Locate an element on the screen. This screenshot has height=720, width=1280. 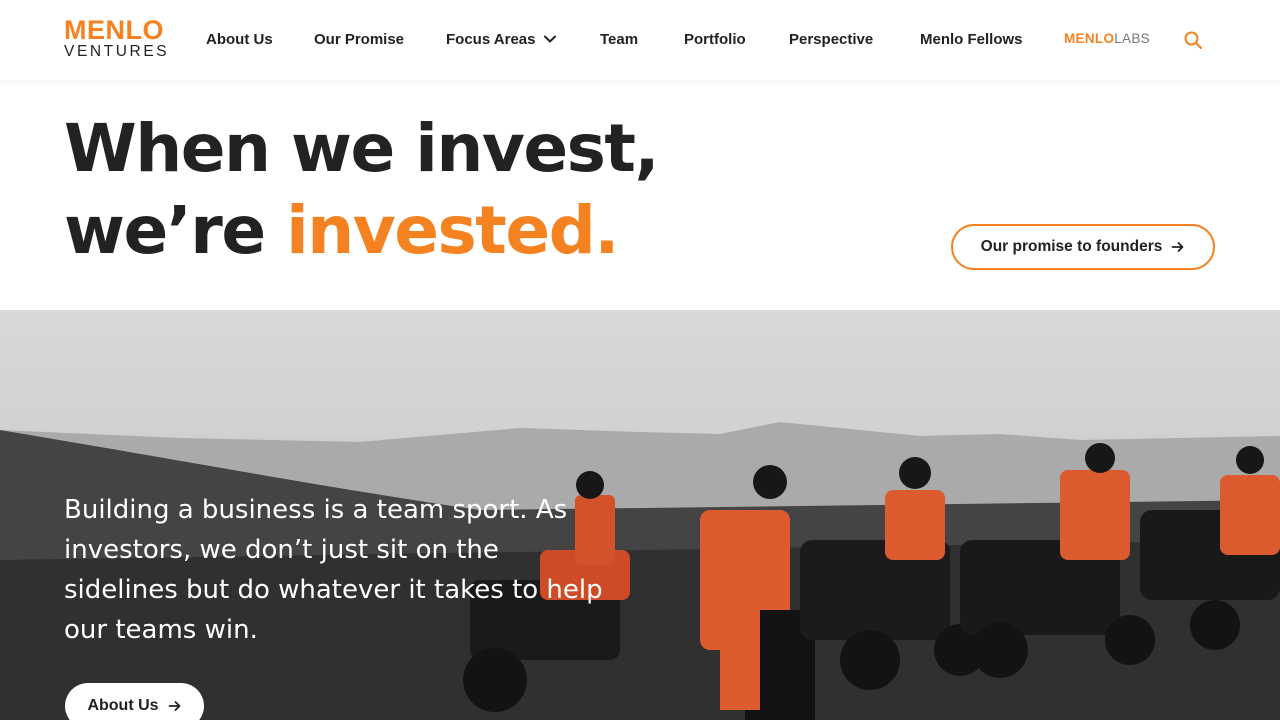
nav-focus-areas: Focus Areas is located at coordinates (501, 39).